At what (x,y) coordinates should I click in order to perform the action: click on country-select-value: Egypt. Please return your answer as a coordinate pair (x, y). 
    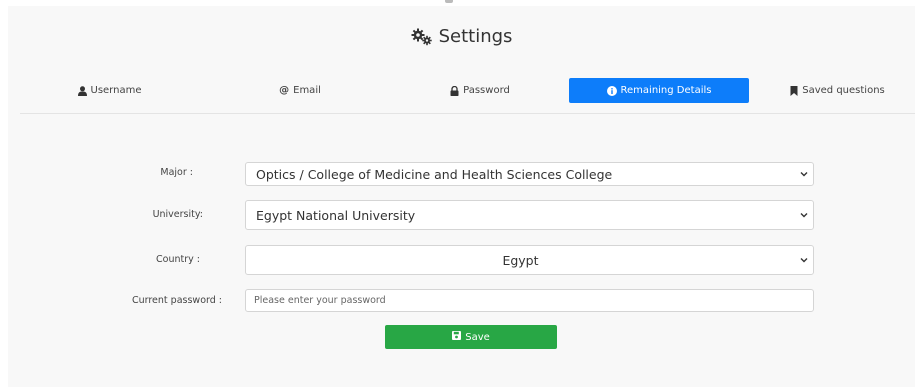
    Looking at the image, I should click on (520, 260).